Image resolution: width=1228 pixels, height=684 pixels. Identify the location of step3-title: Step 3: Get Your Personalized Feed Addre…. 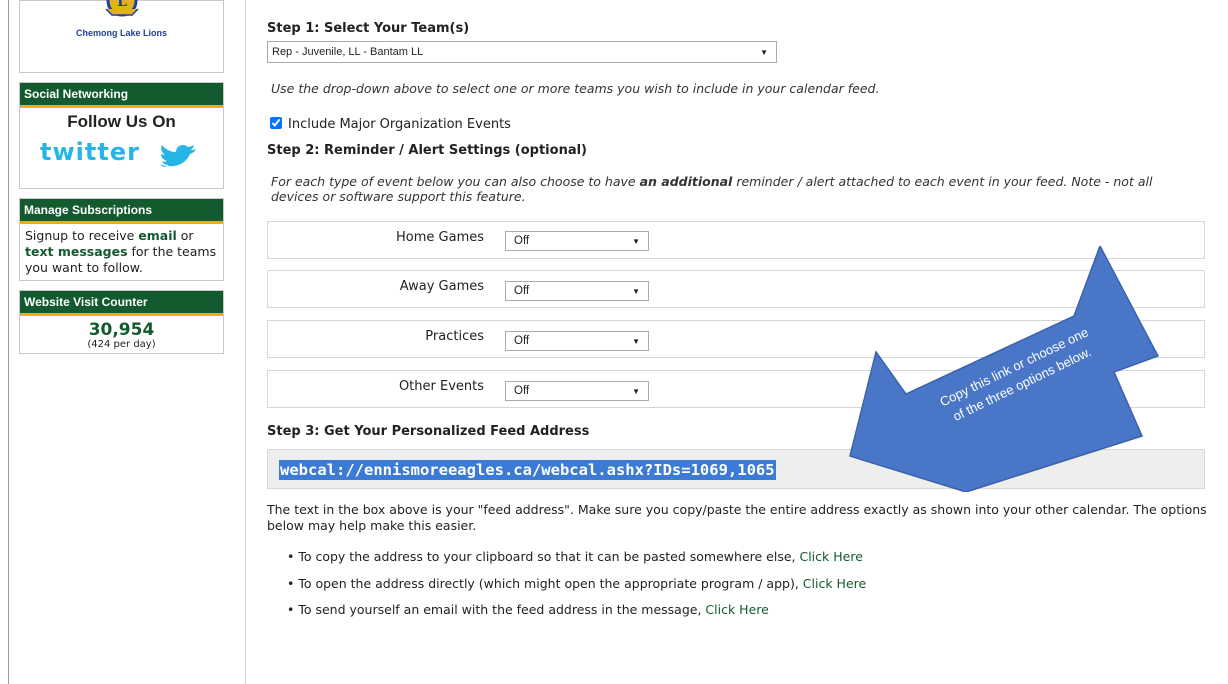
(428, 431).